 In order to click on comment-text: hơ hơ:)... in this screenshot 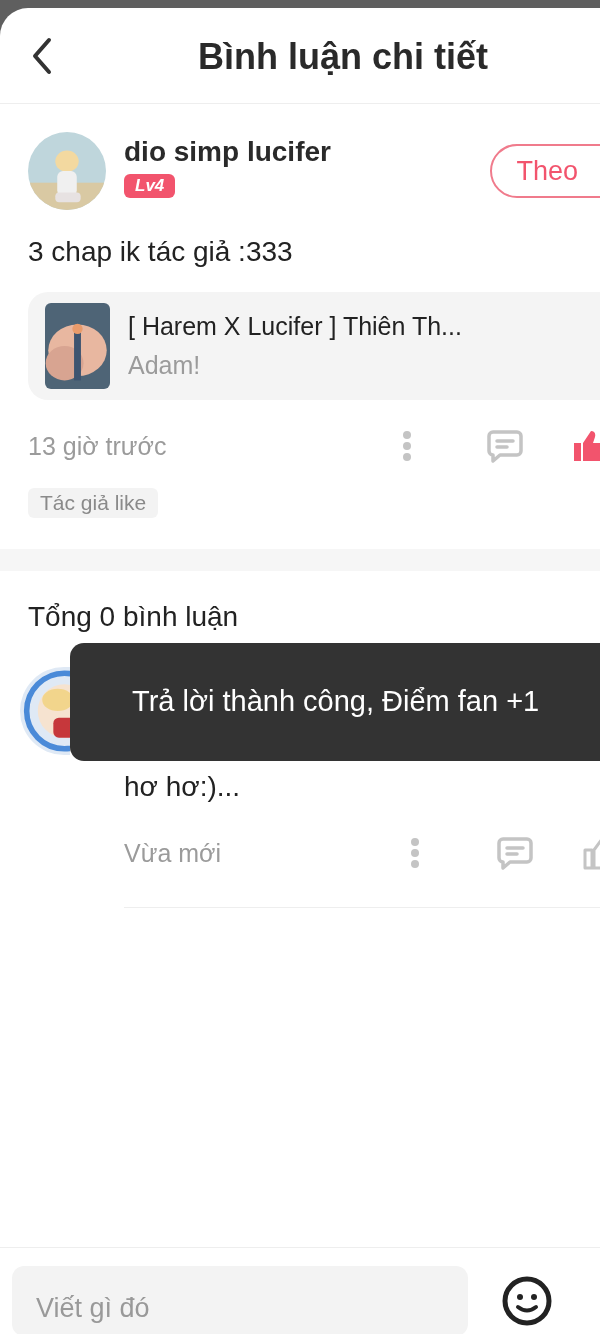, I will do `click(183, 787)`.